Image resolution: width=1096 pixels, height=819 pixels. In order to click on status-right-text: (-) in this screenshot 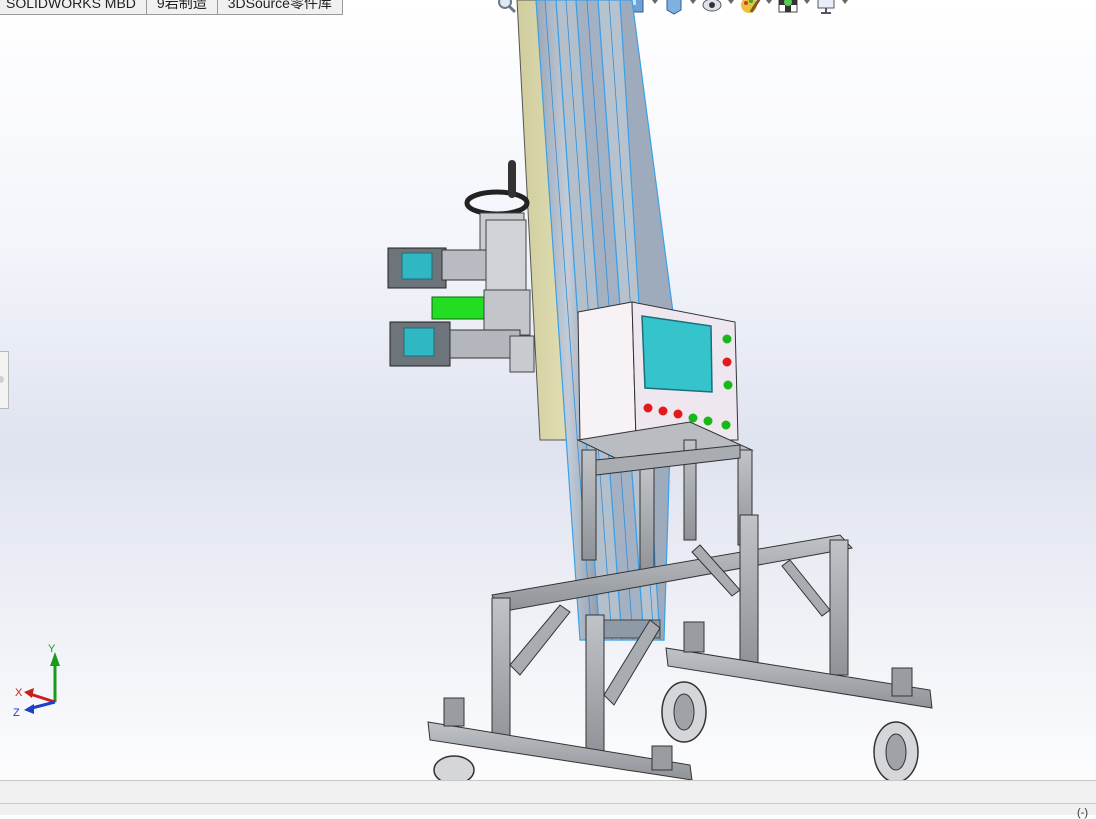, I will do `click(1082, 813)`.